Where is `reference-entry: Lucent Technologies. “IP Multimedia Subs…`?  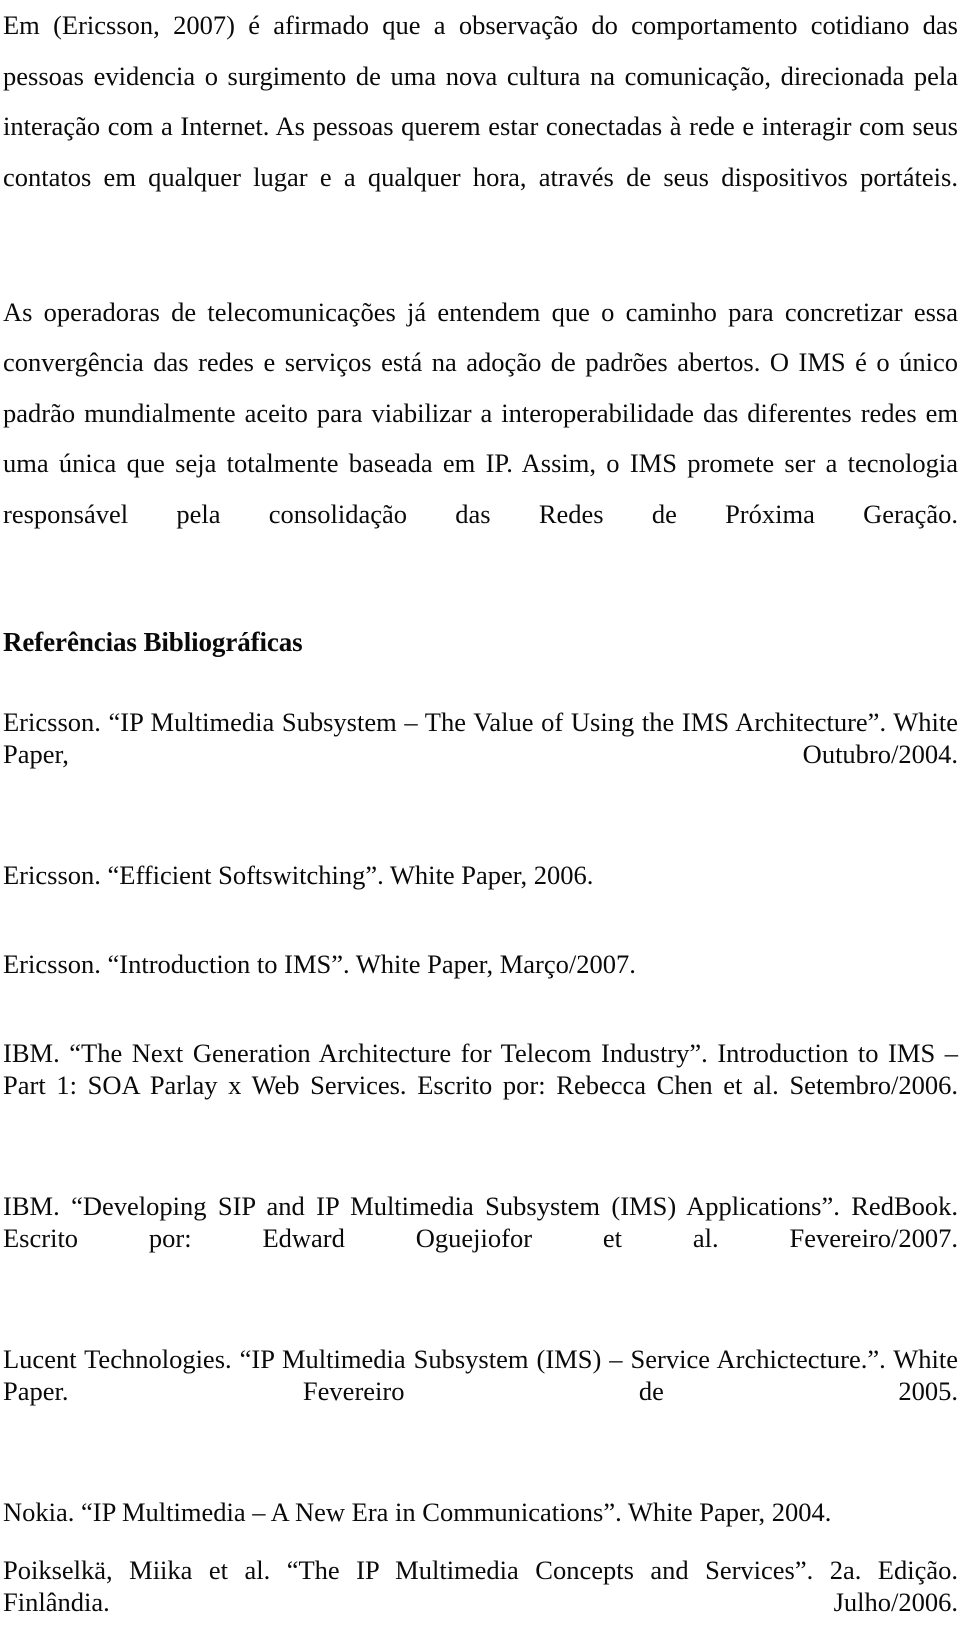 reference-entry: Lucent Technologies. “IP Multimedia Subs… is located at coordinates (480, 1374).